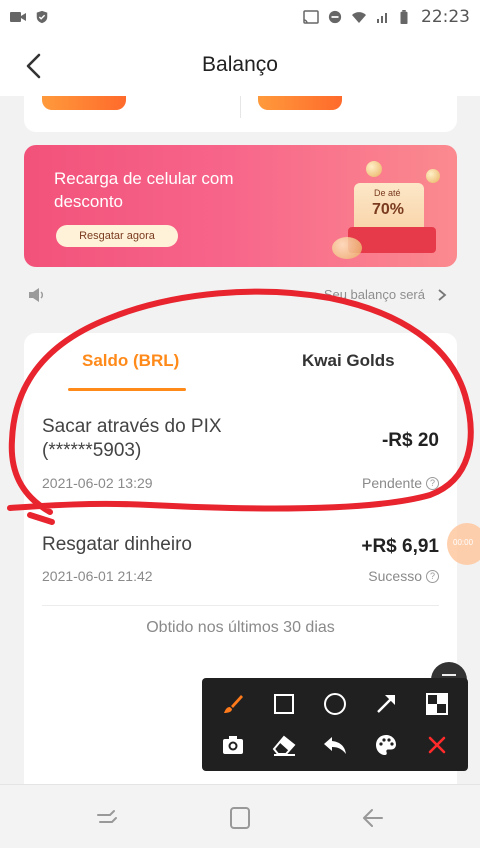 The height and width of the screenshot is (848, 480). I want to click on close-icon, so click(437, 745).